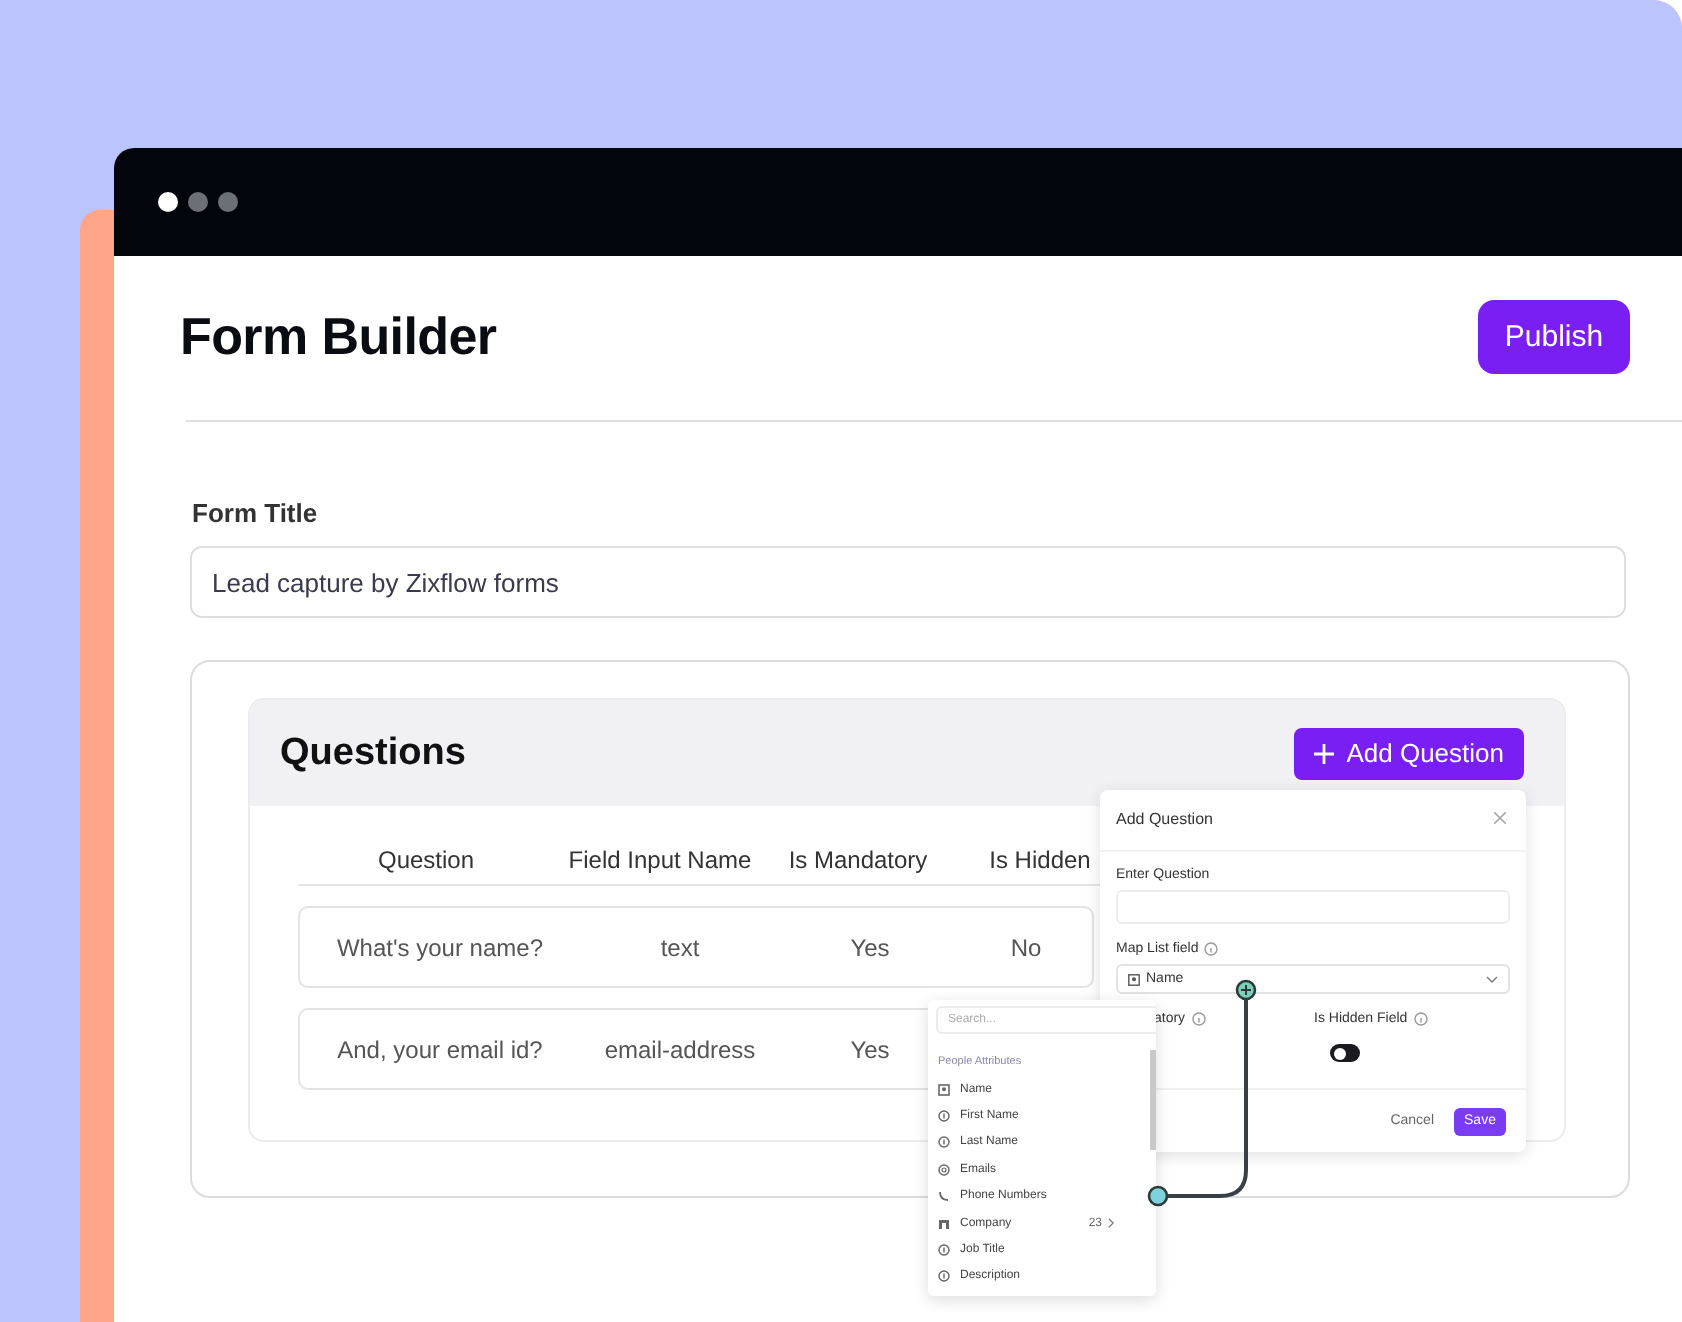 The width and height of the screenshot is (1682, 1322). Describe the element at coordinates (439, 947) in the screenshot. I see `table-cell-text: What's your name?` at that location.